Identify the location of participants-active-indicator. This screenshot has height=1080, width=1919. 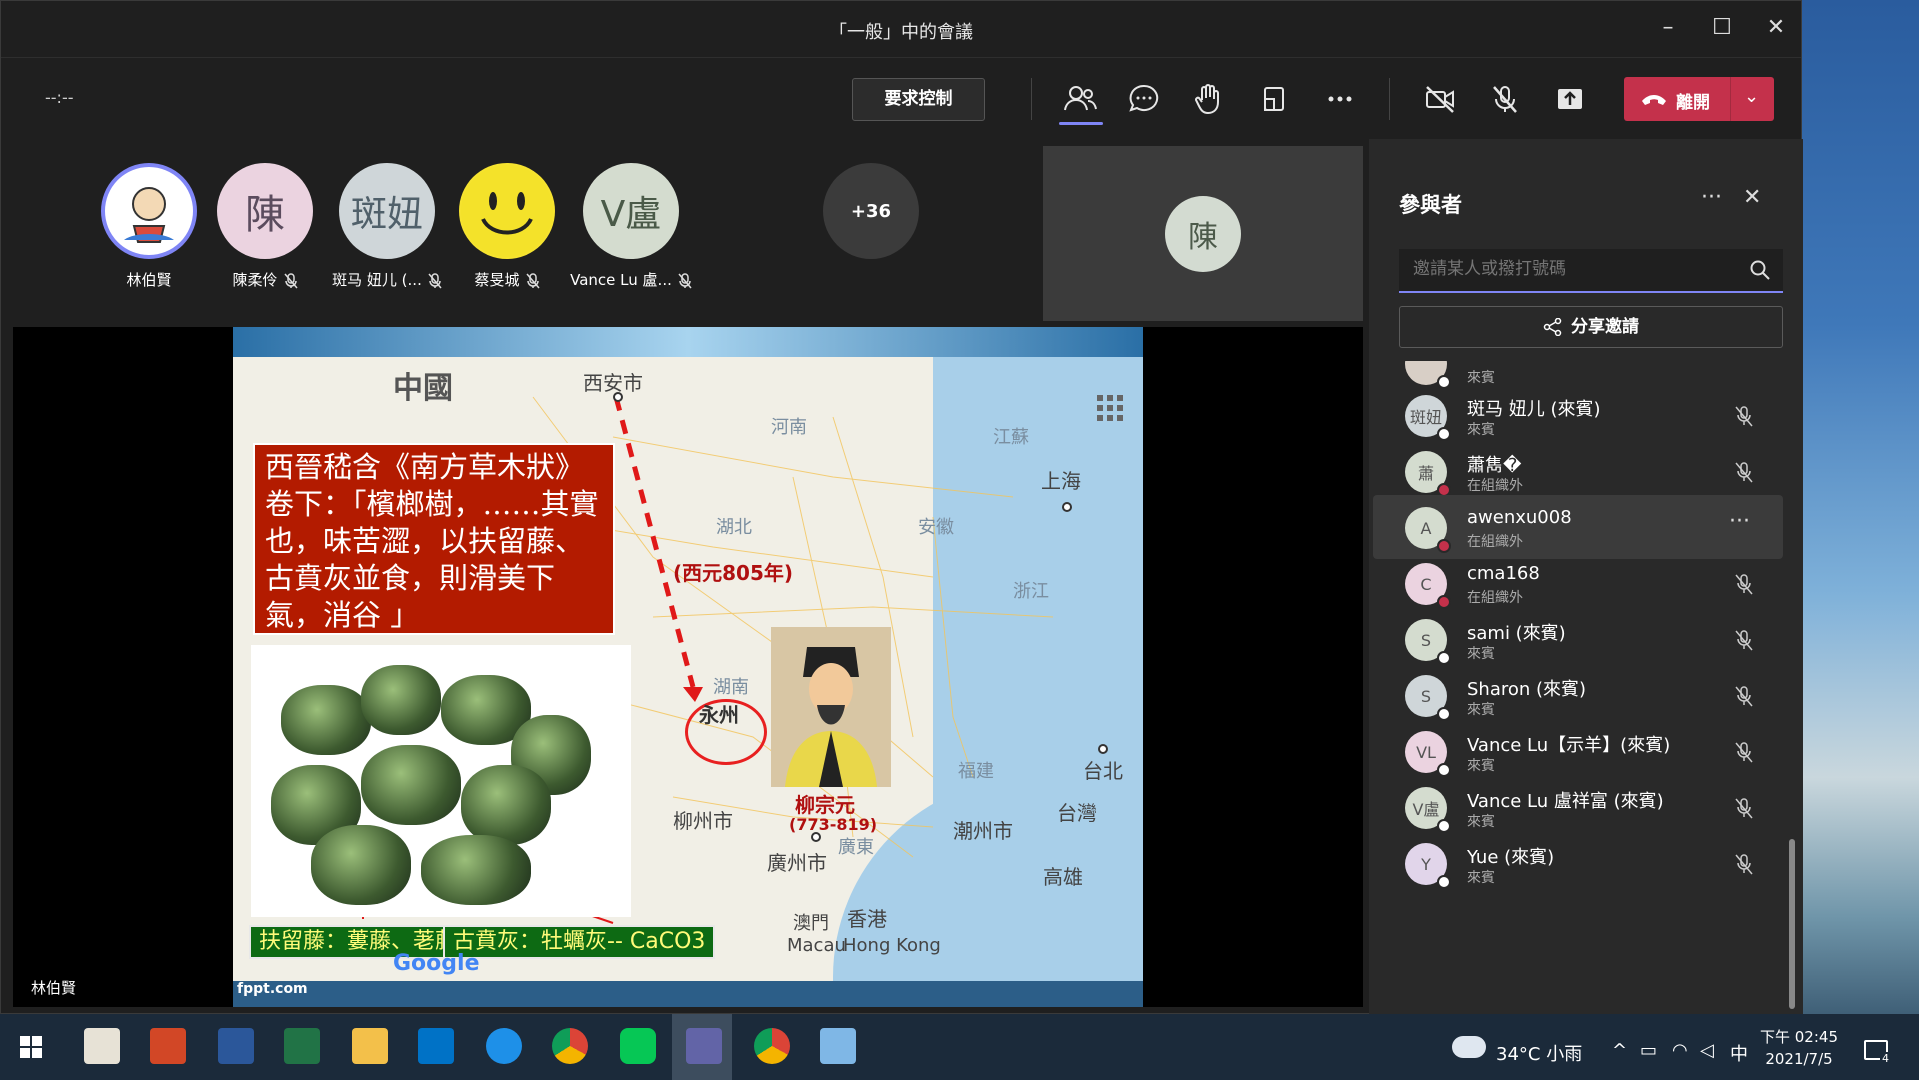
(1081, 123).